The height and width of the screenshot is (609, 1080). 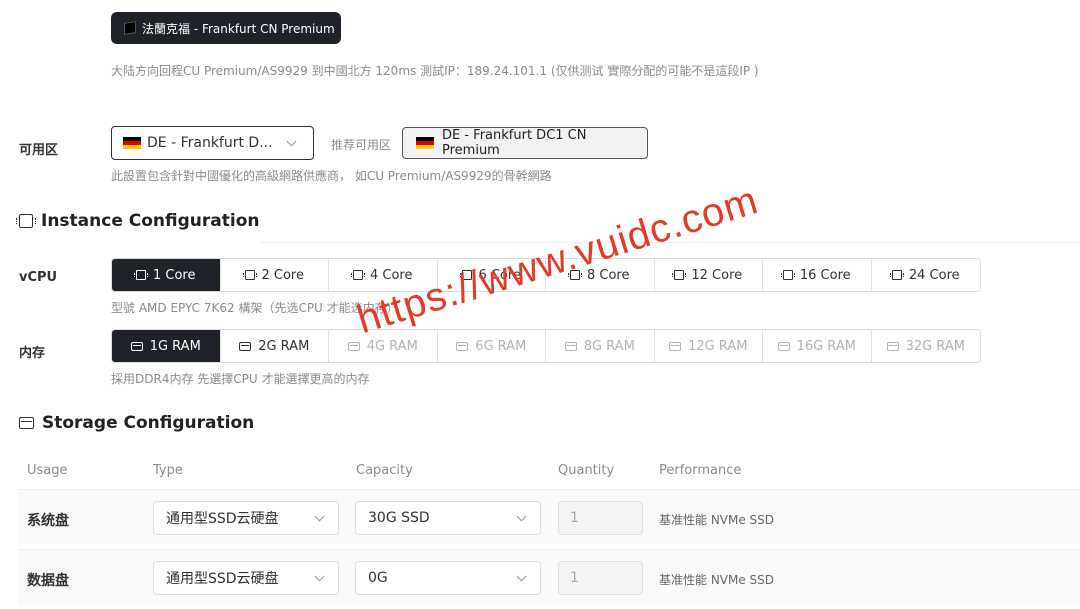 I want to click on storage-section-title-text: Storage Configuration, so click(x=148, y=423).